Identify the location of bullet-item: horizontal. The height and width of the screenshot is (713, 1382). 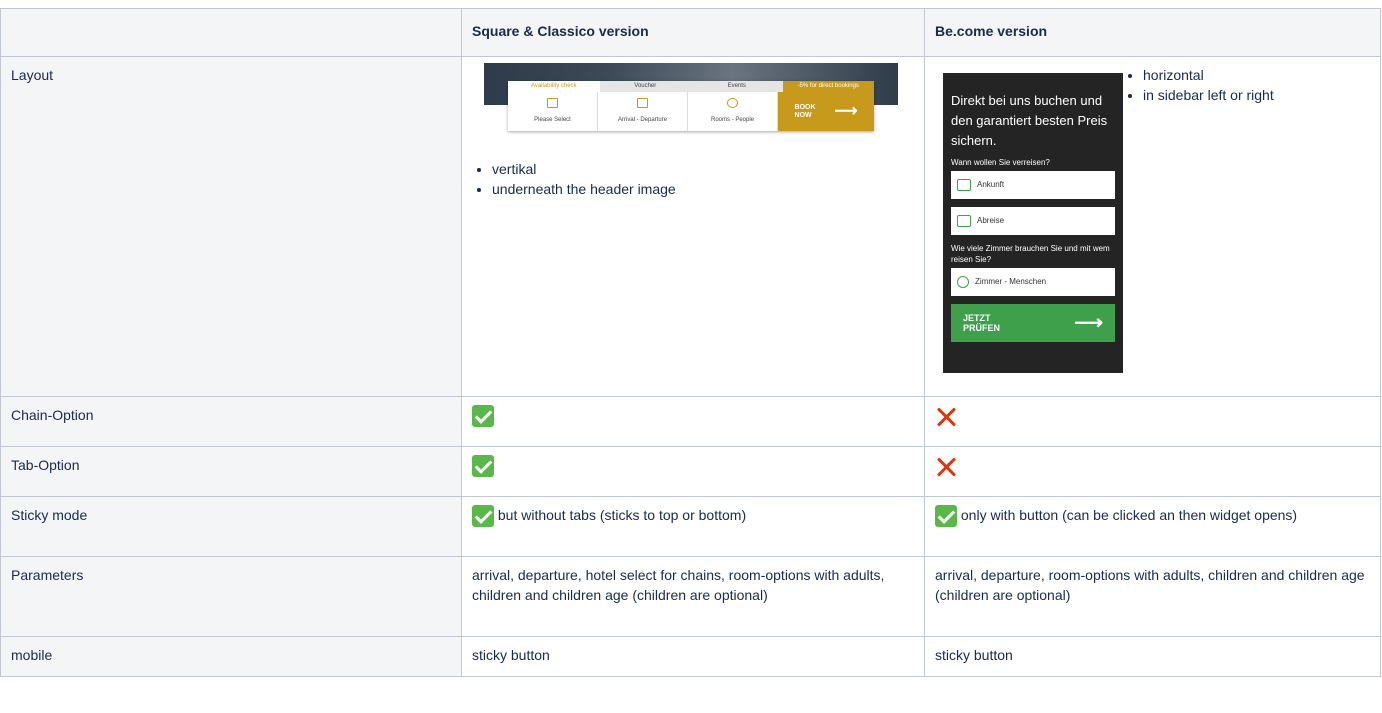
(1208, 75).